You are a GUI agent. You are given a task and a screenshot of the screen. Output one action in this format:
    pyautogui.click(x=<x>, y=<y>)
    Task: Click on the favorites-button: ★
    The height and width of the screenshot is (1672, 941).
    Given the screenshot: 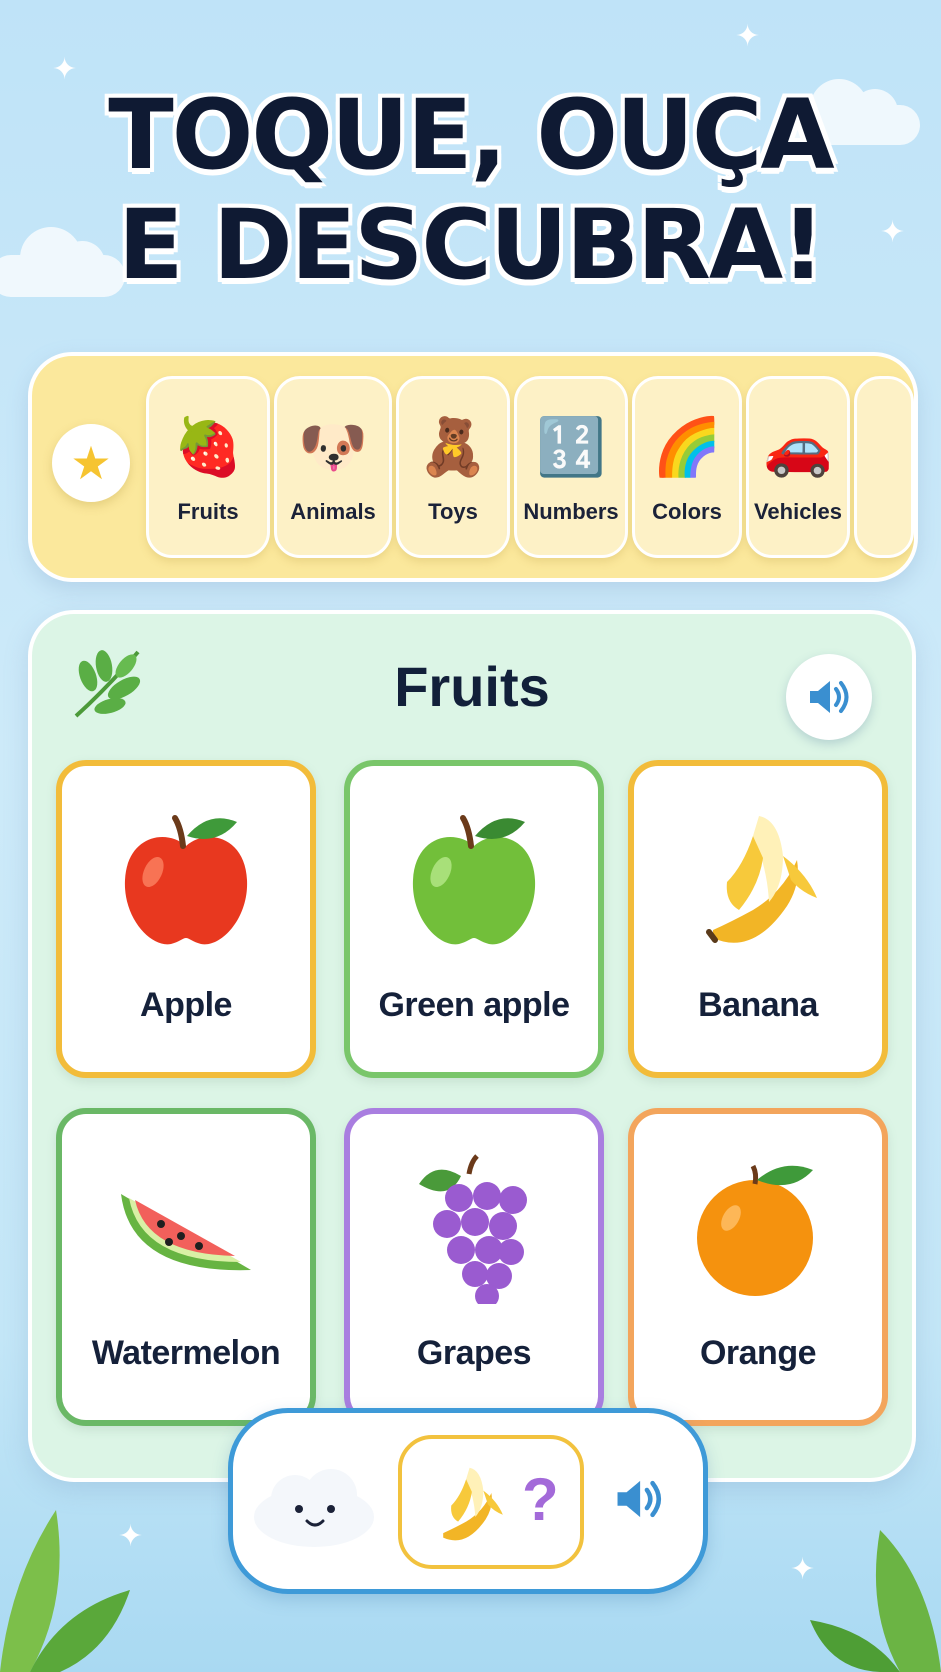 What is the action you would take?
    pyautogui.click(x=91, y=463)
    